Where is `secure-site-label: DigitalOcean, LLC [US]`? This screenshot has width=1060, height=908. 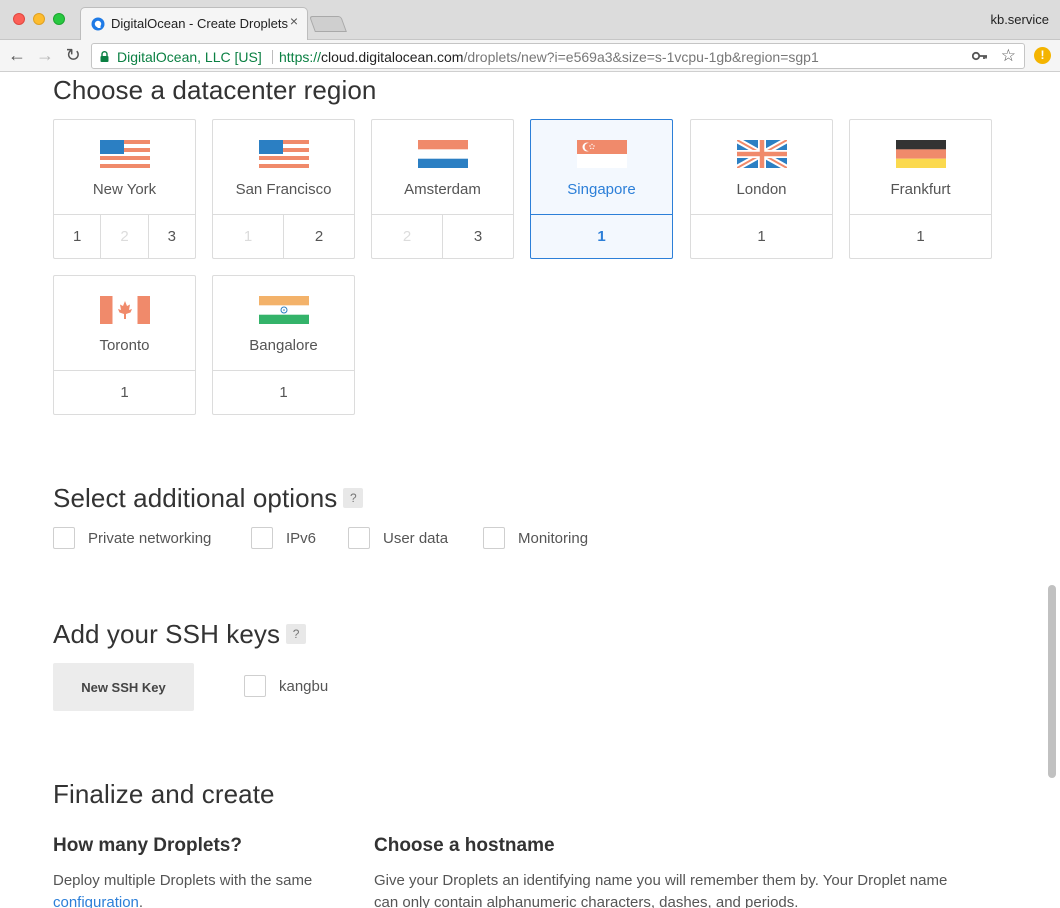
secure-site-label: DigitalOcean, LLC [US] is located at coordinates (189, 57).